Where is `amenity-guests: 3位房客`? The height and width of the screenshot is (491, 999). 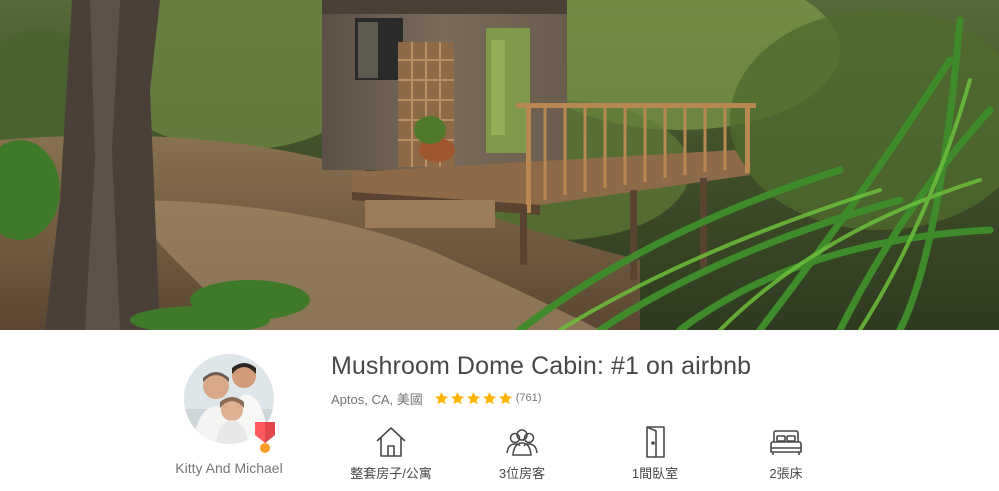 amenity-guests: 3位房客 is located at coordinates (522, 453).